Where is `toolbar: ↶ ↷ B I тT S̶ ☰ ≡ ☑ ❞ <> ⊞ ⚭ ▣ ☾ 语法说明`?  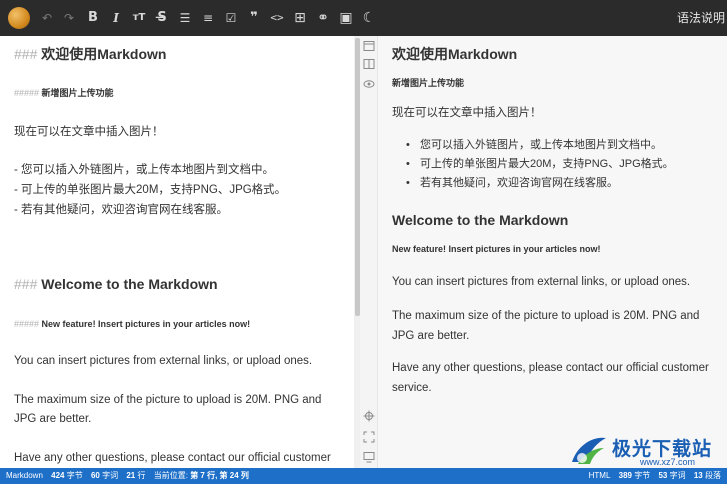 toolbar: ↶ ↷ B I тT S̶ ☰ ≡ ☑ ❞ <> ⊞ ⚭ ▣ ☾ 语法说明 is located at coordinates (363, 18).